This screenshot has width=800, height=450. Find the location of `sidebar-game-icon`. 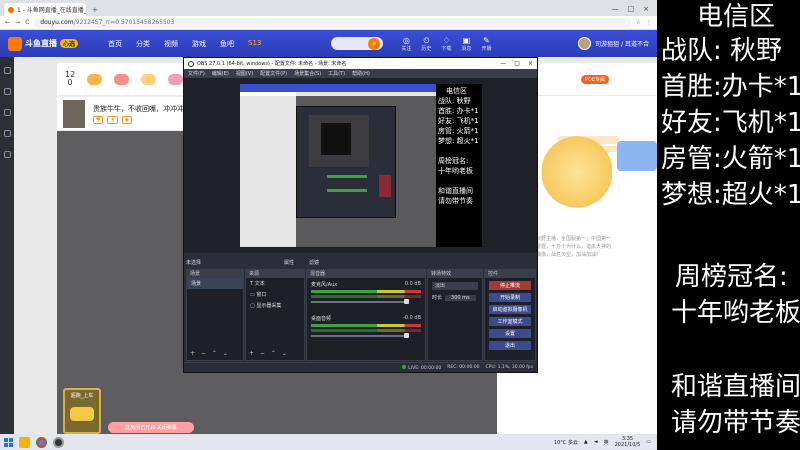

sidebar-game-icon is located at coordinates (7, 154).